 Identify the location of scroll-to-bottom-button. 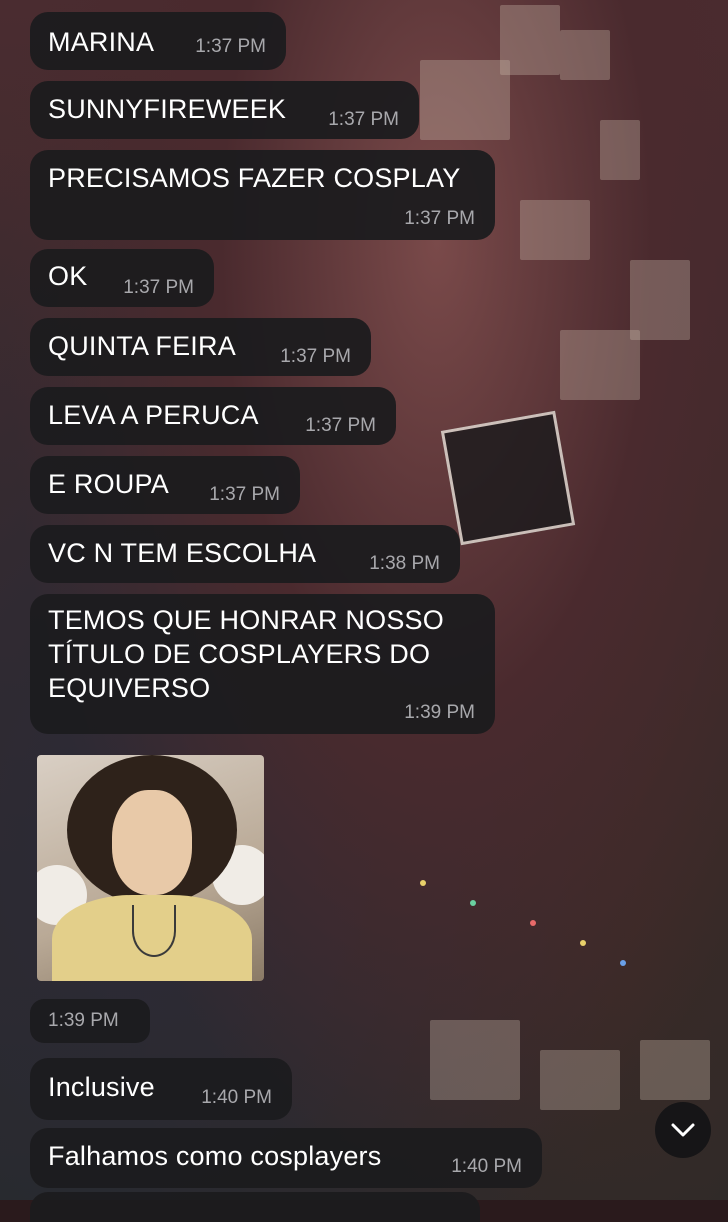
(683, 1130).